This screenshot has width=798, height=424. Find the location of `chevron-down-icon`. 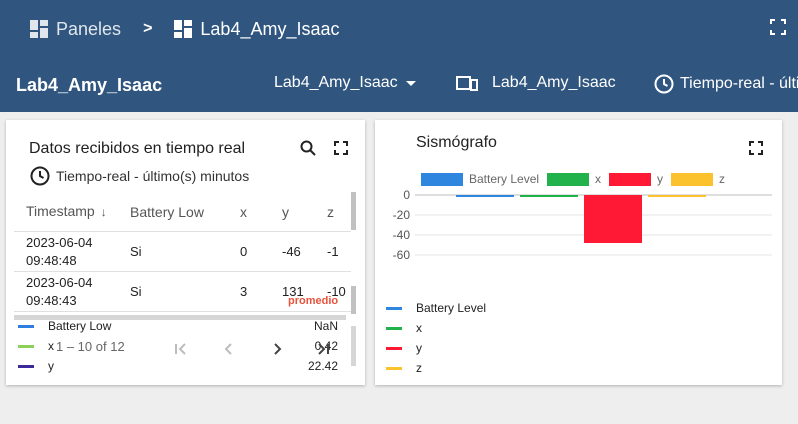

chevron-down-icon is located at coordinates (410, 83).